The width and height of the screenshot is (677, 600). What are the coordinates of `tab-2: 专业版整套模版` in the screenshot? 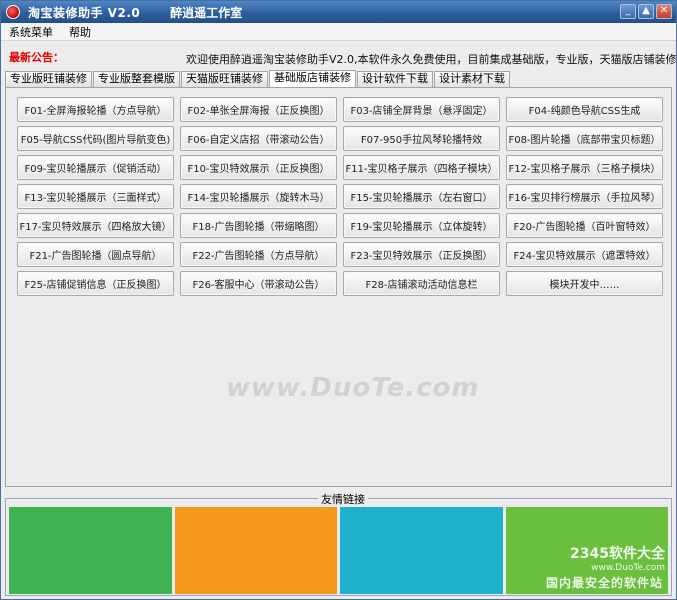 It's located at (136, 79).